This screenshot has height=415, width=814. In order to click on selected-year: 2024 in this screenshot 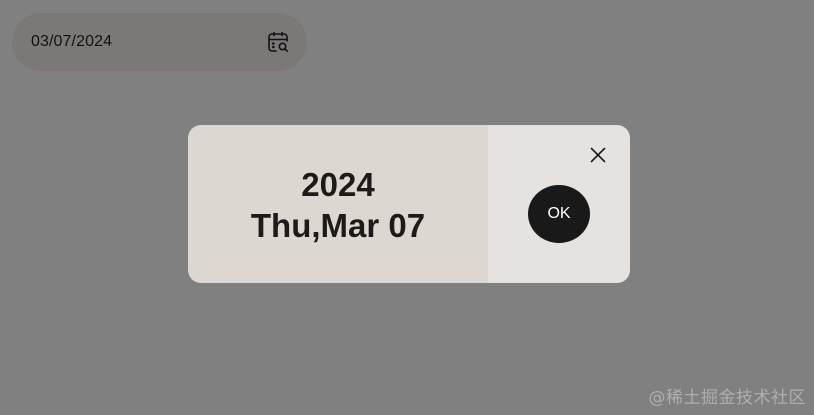, I will do `click(338, 184)`.